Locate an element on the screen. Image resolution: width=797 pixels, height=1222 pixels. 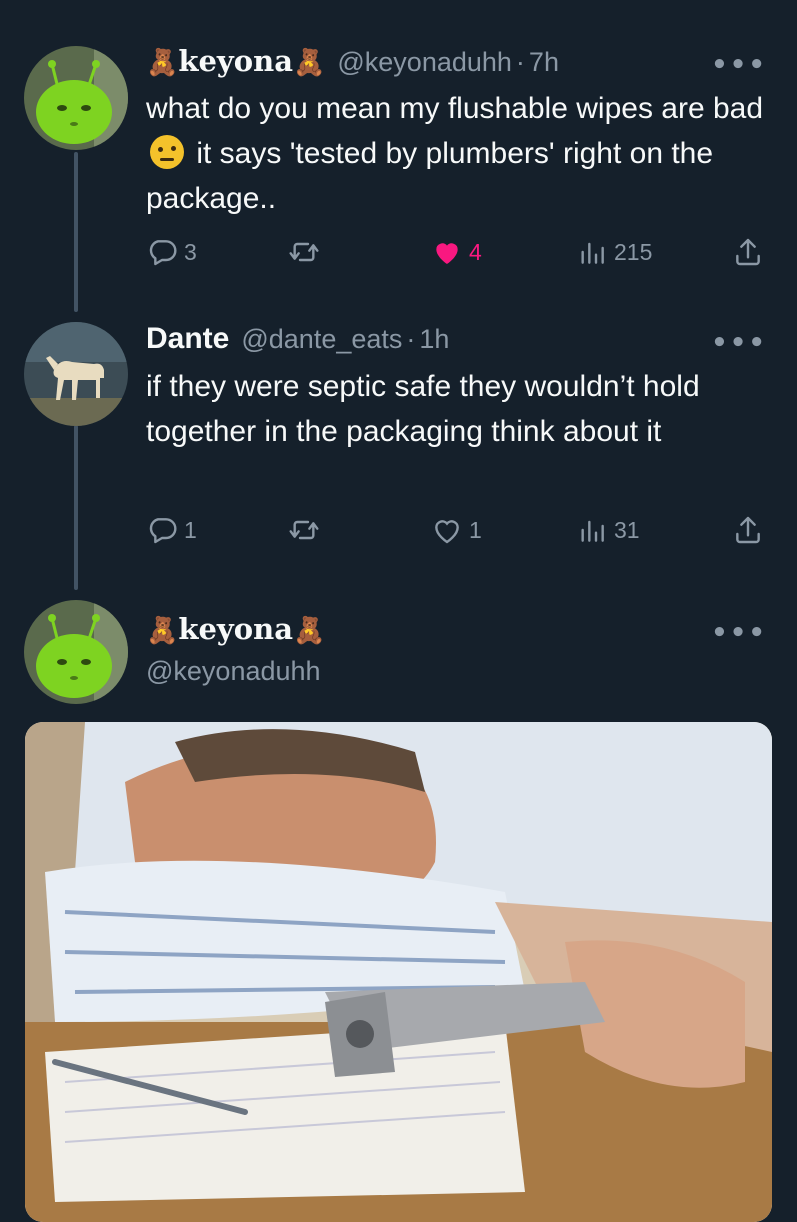
raised-eyebrow-emoji-icon is located at coordinates (167, 152).